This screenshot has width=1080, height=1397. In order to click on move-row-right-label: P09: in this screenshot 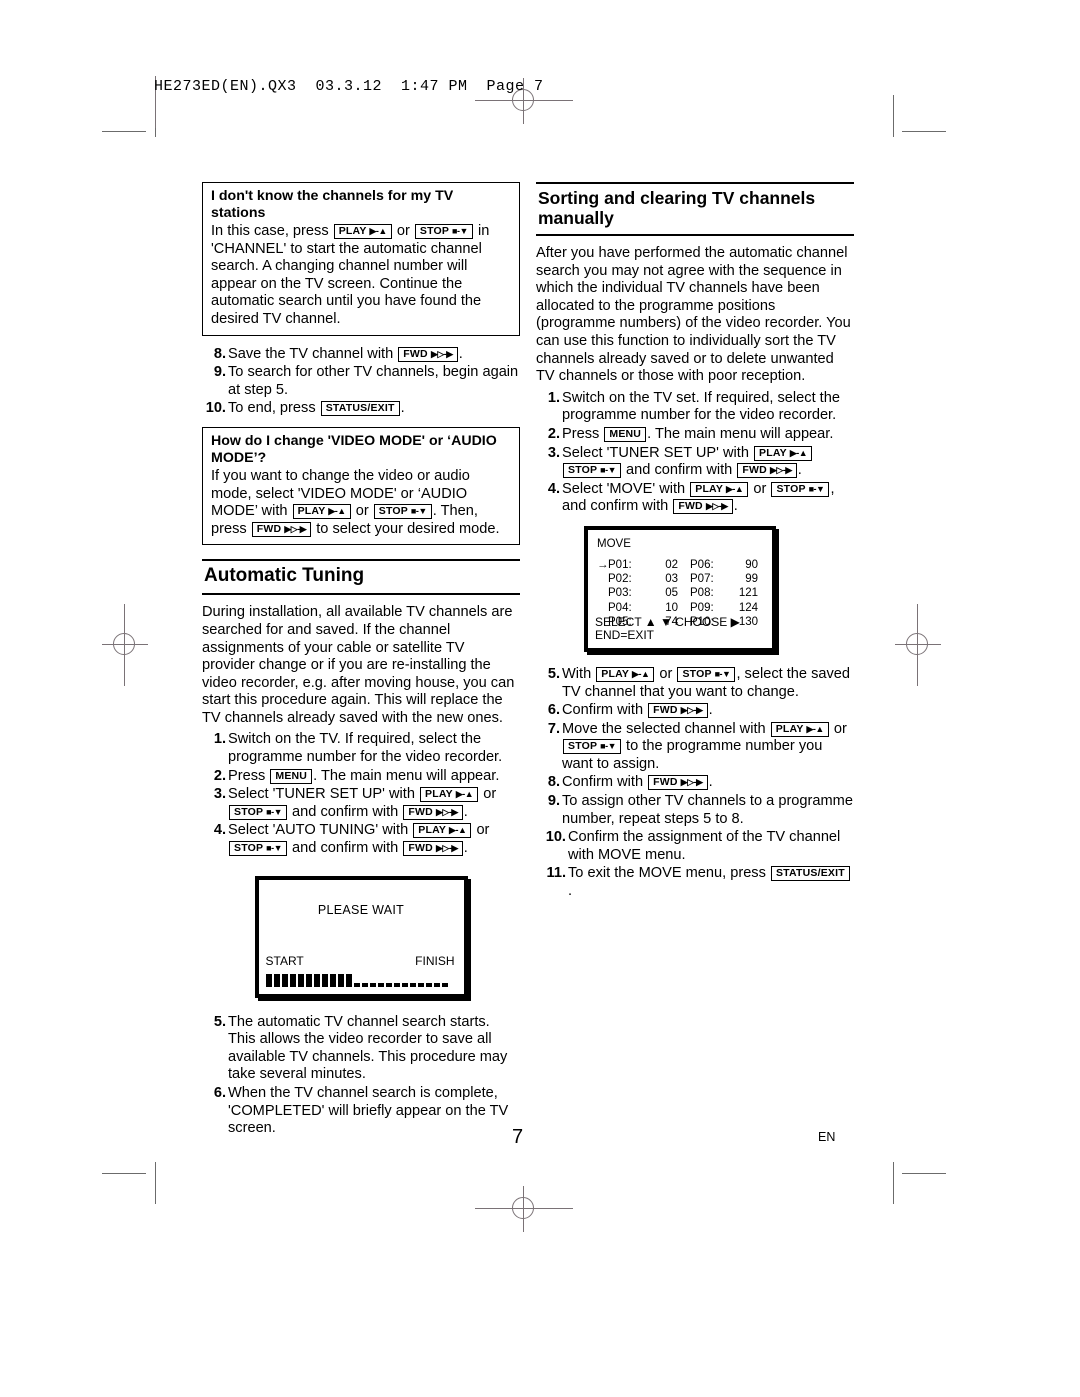, I will do `click(702, 607)`.